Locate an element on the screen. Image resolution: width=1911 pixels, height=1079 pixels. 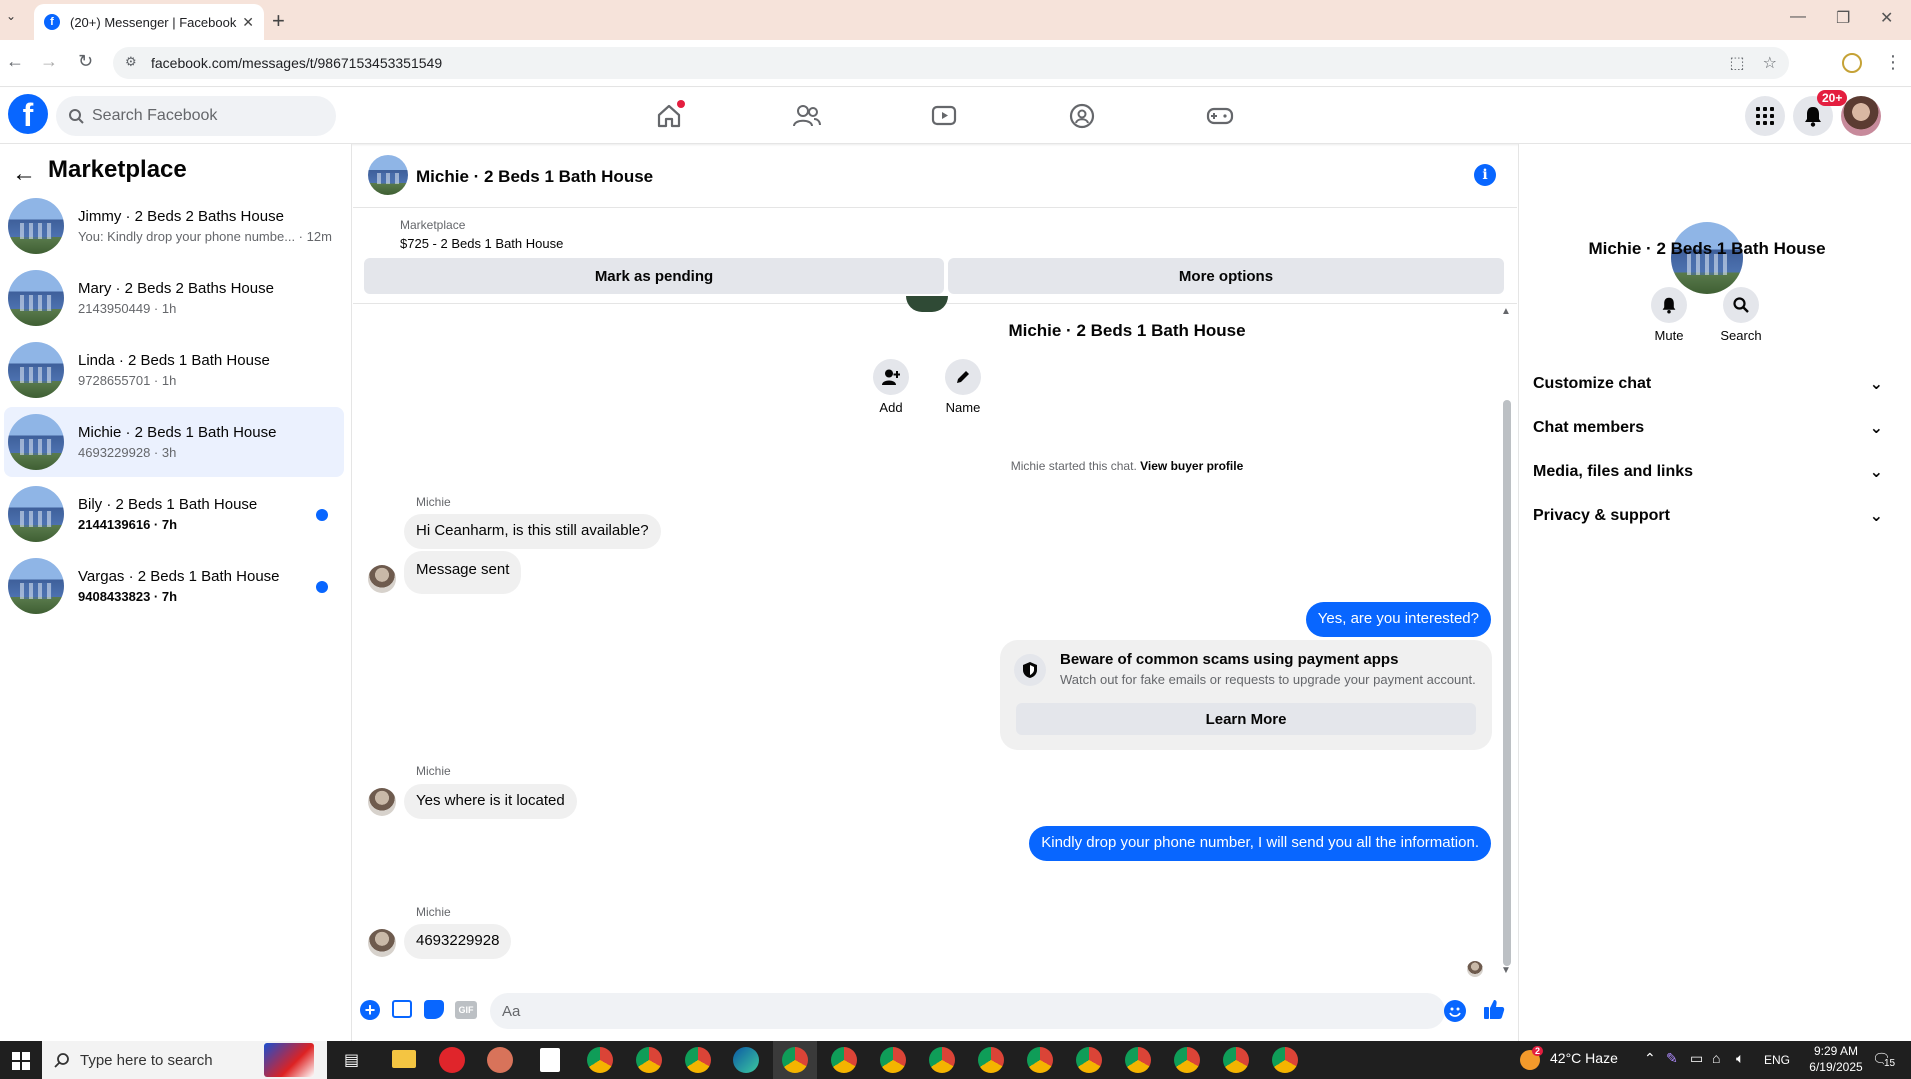
chat-header-avatar is located at coordinates (388, 175).